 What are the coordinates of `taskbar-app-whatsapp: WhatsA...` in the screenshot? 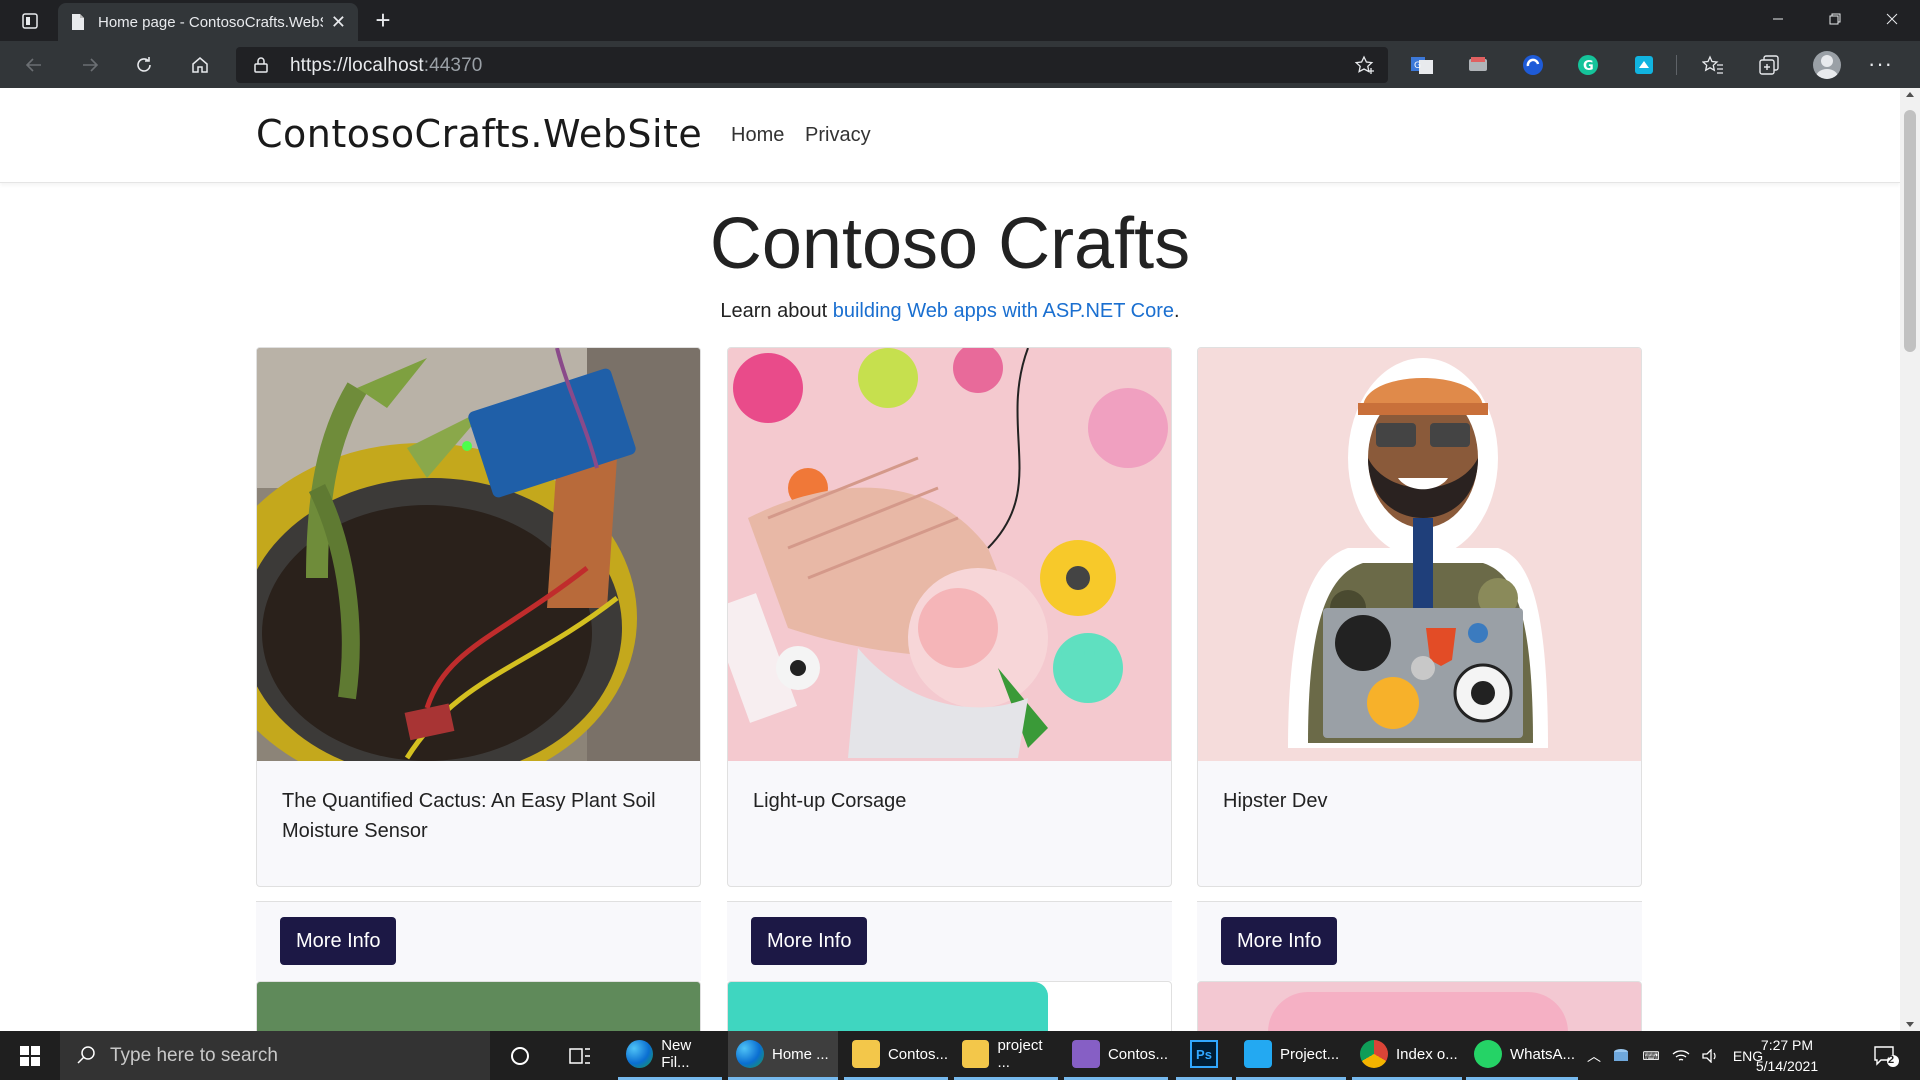 It's located at (1522, 1055).